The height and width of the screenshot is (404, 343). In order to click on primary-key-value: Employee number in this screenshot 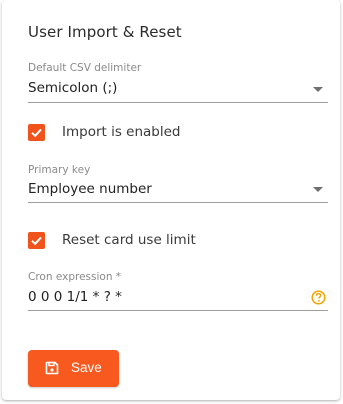, I will do `click(90, 189)`.